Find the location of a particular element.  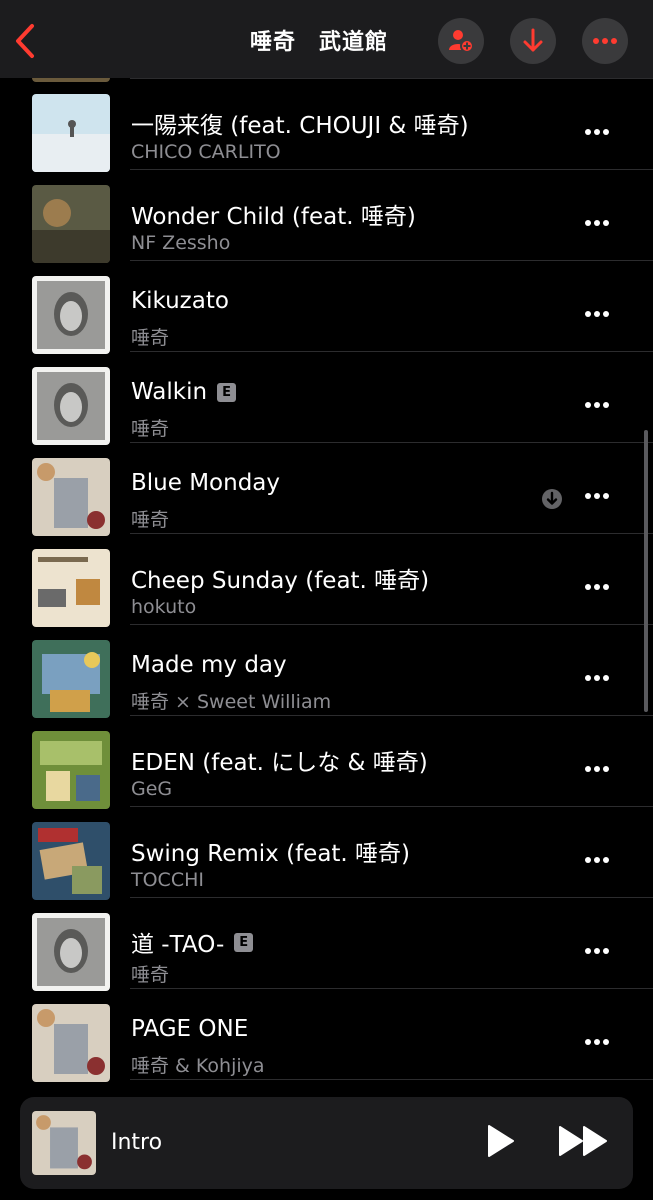

navigation-bar: 唾奇 武道館 is located at coordinates (326, 39).